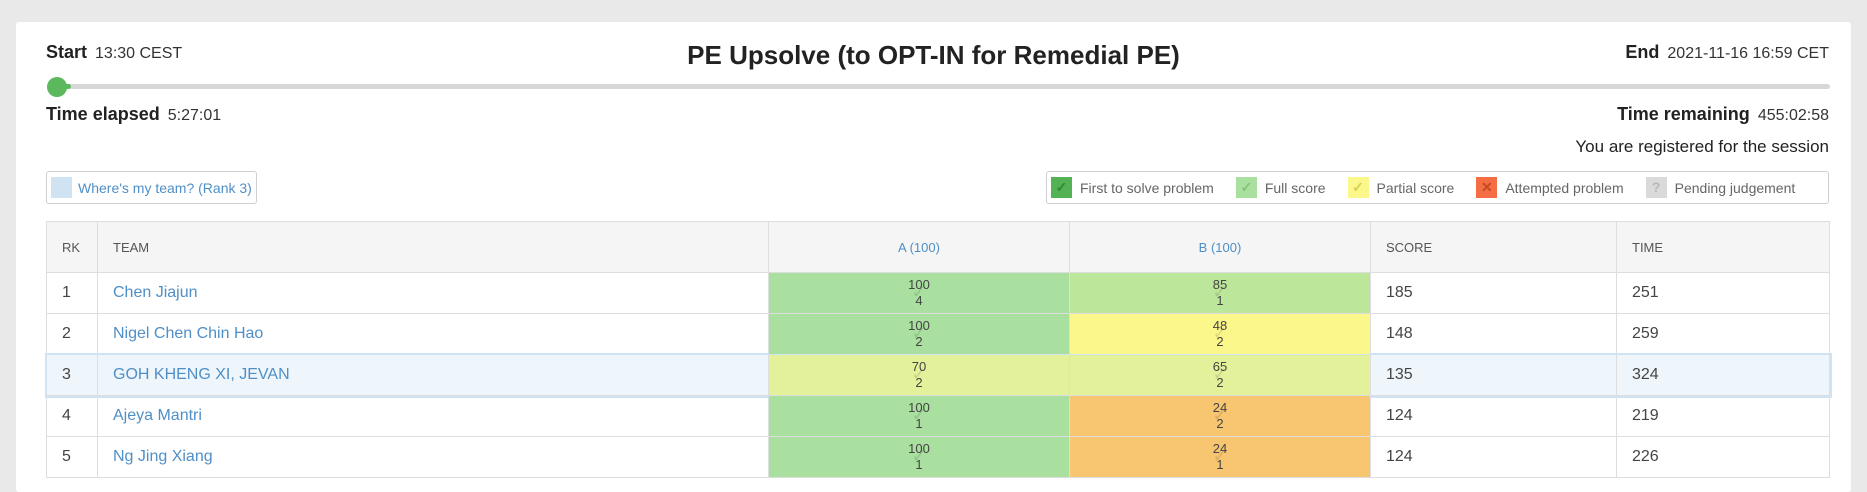  Describe the element at coordinates (1683, 114) in the screenshot. I see `remaining-label: Time remaining` at that location.